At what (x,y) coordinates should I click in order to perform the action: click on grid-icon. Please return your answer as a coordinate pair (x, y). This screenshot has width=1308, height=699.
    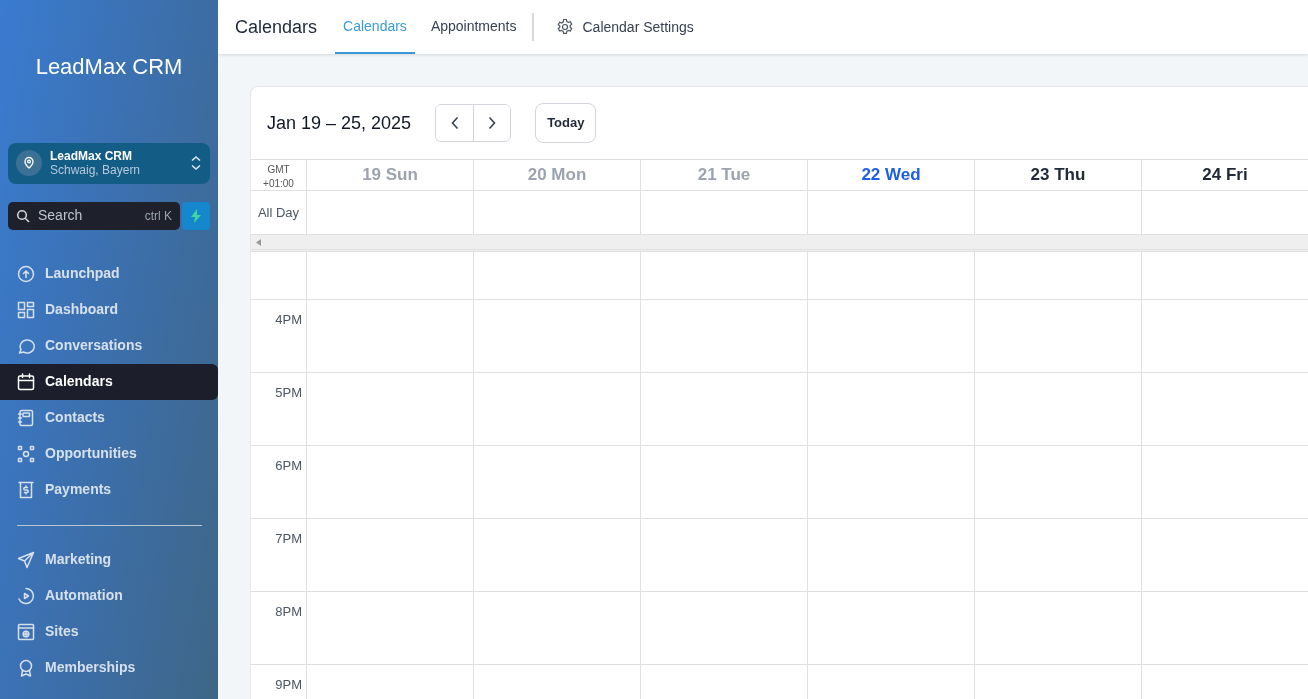
    Looking at the image, I should click on (26, 309).